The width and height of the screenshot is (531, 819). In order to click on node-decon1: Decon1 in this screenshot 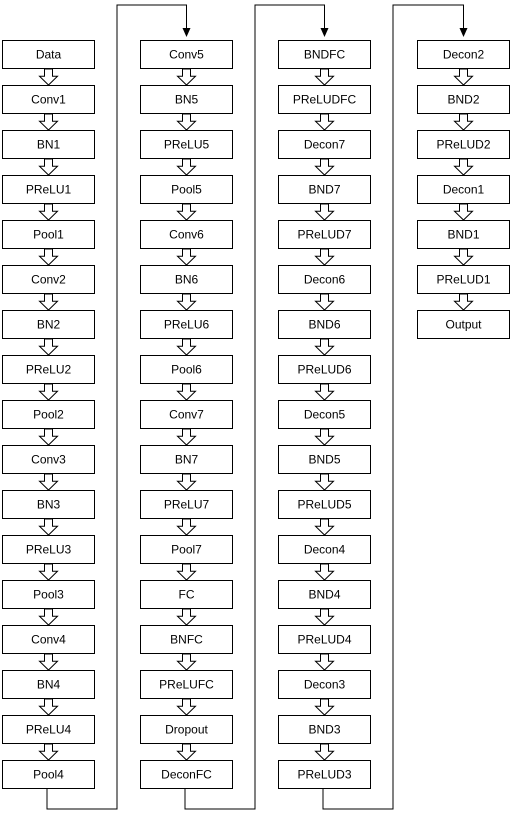, I will do `click(463, 189)`.